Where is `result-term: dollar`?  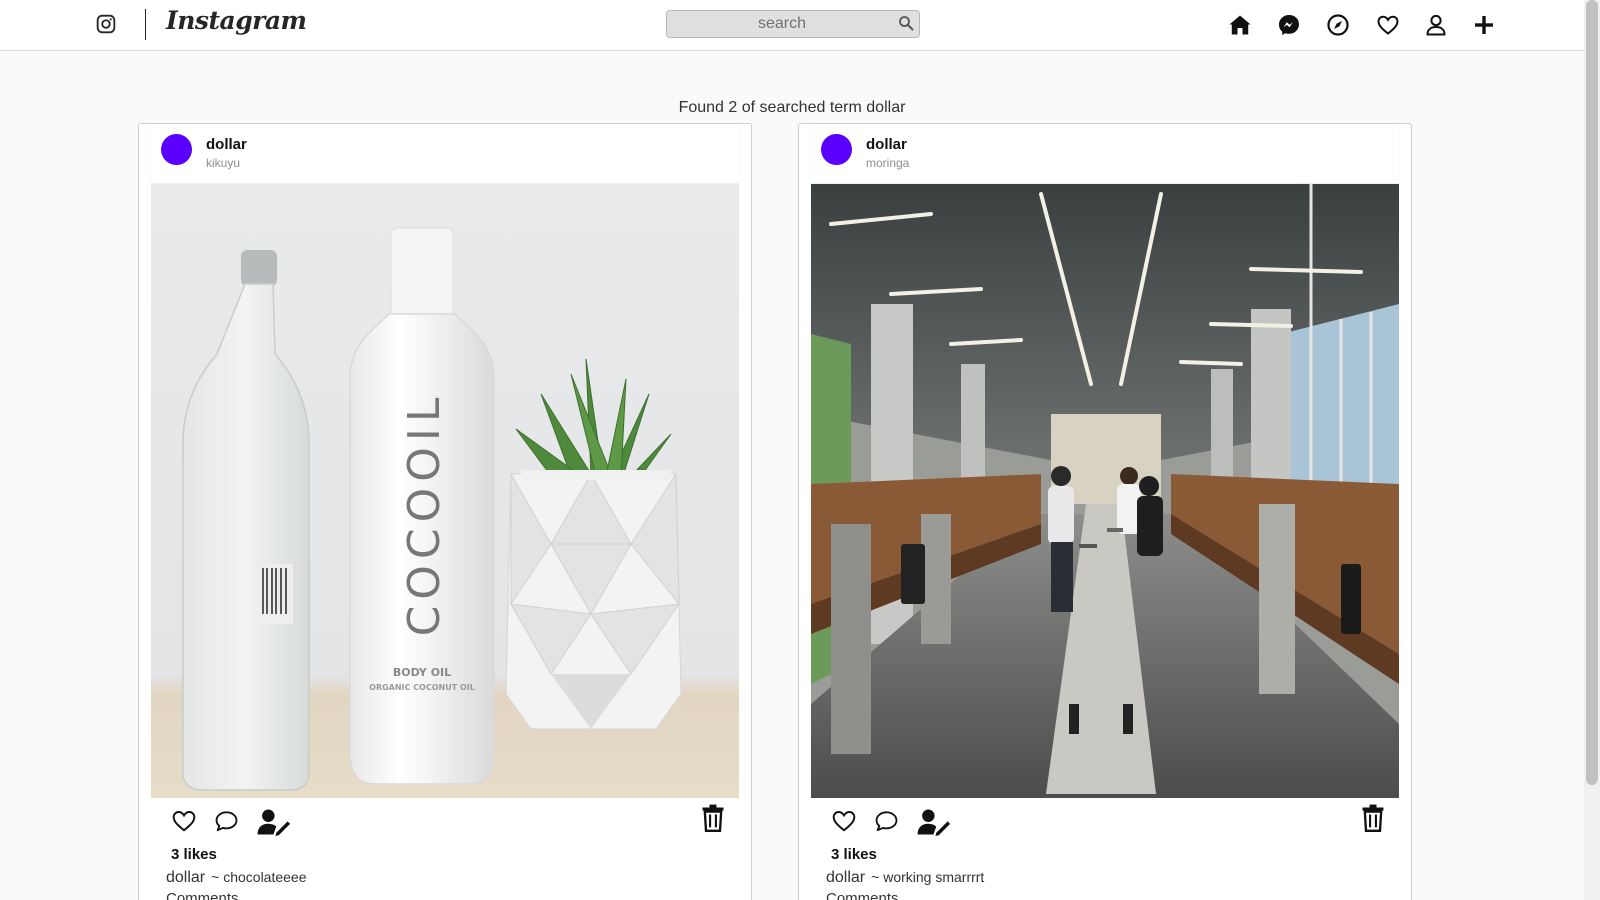 result-term: dollar is located at coordinates (886, 107).